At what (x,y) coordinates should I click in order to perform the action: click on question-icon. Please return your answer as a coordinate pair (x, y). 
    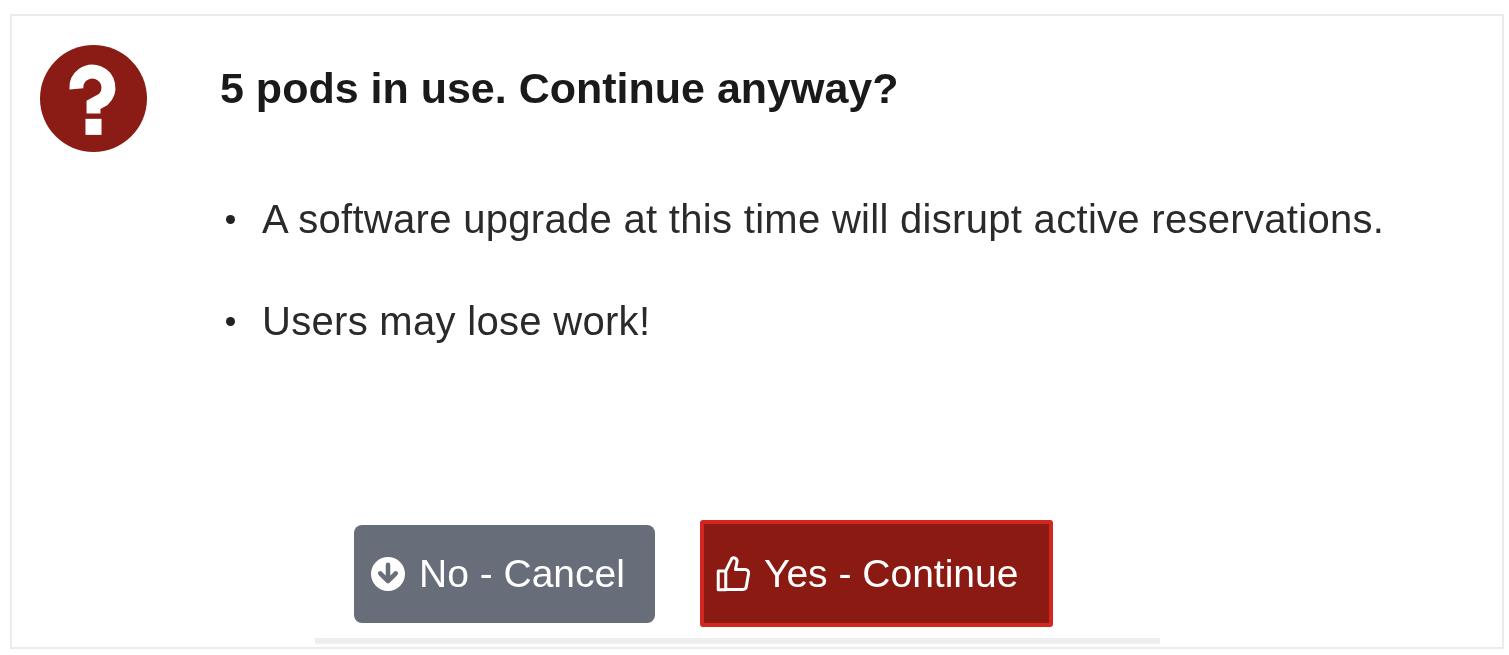
    Looking at the image, I should click on (93, 98).